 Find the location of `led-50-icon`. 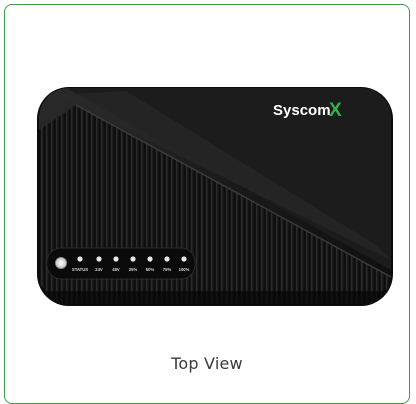

led-50-icon is located at coordinates (150, 259).